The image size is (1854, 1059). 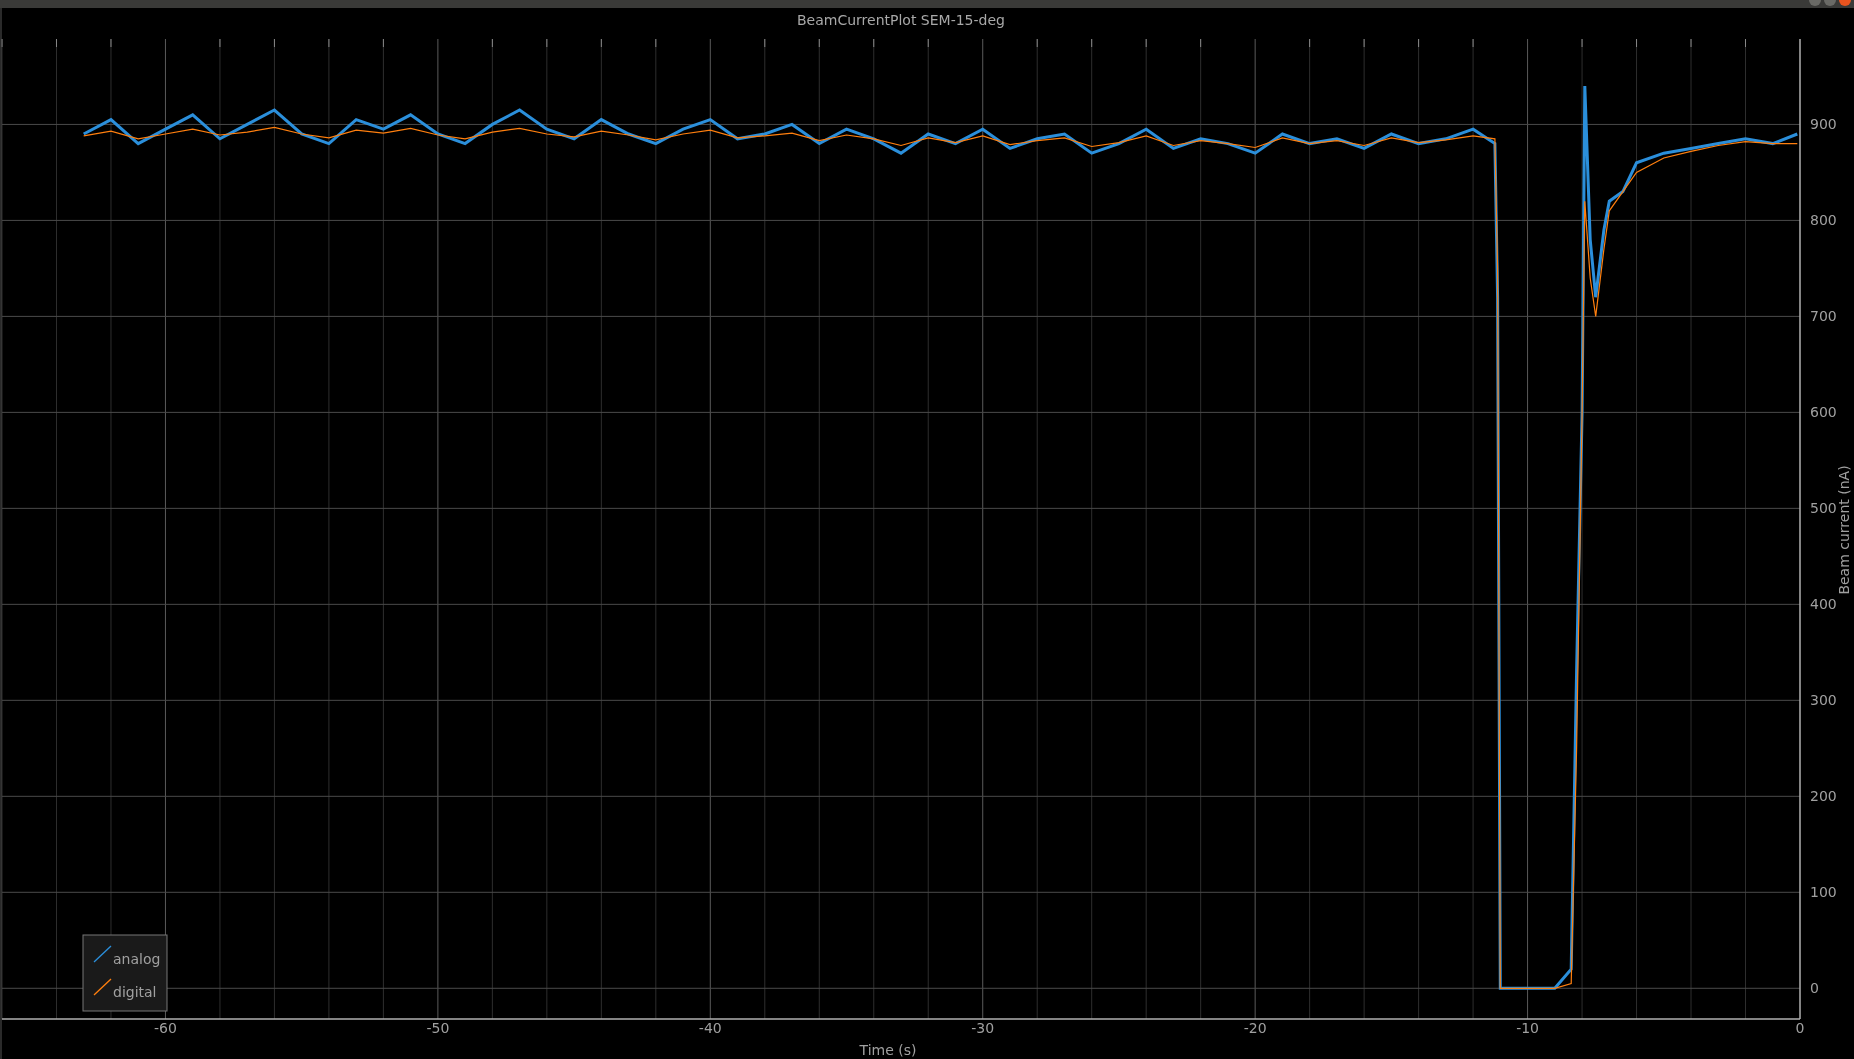 What do you see at coordinates (710, 1028) in the screenshot?
I see `x-tick-label: -40` at bounding box center [710, 1028].